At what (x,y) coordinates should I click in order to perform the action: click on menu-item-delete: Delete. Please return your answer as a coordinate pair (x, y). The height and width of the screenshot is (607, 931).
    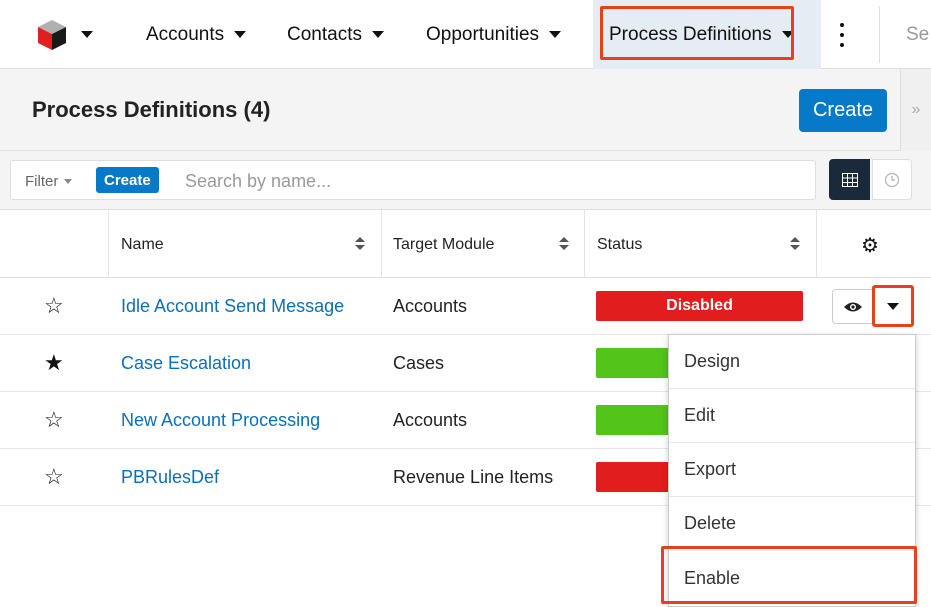
    Looking at the image, I should click on (792, 524).